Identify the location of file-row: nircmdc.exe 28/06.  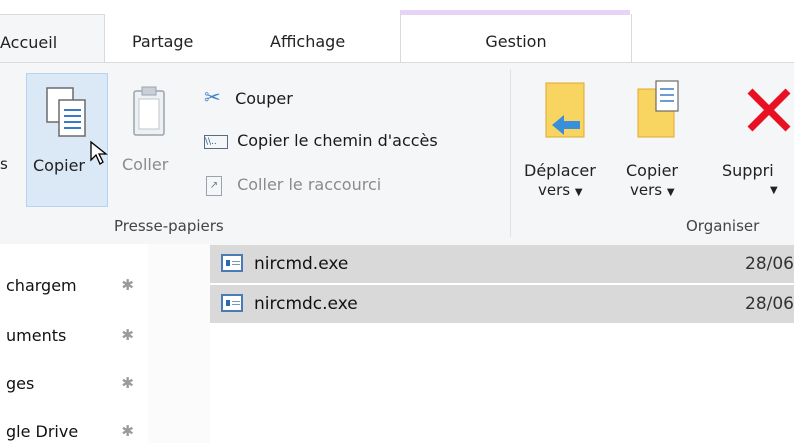
(502, 304).